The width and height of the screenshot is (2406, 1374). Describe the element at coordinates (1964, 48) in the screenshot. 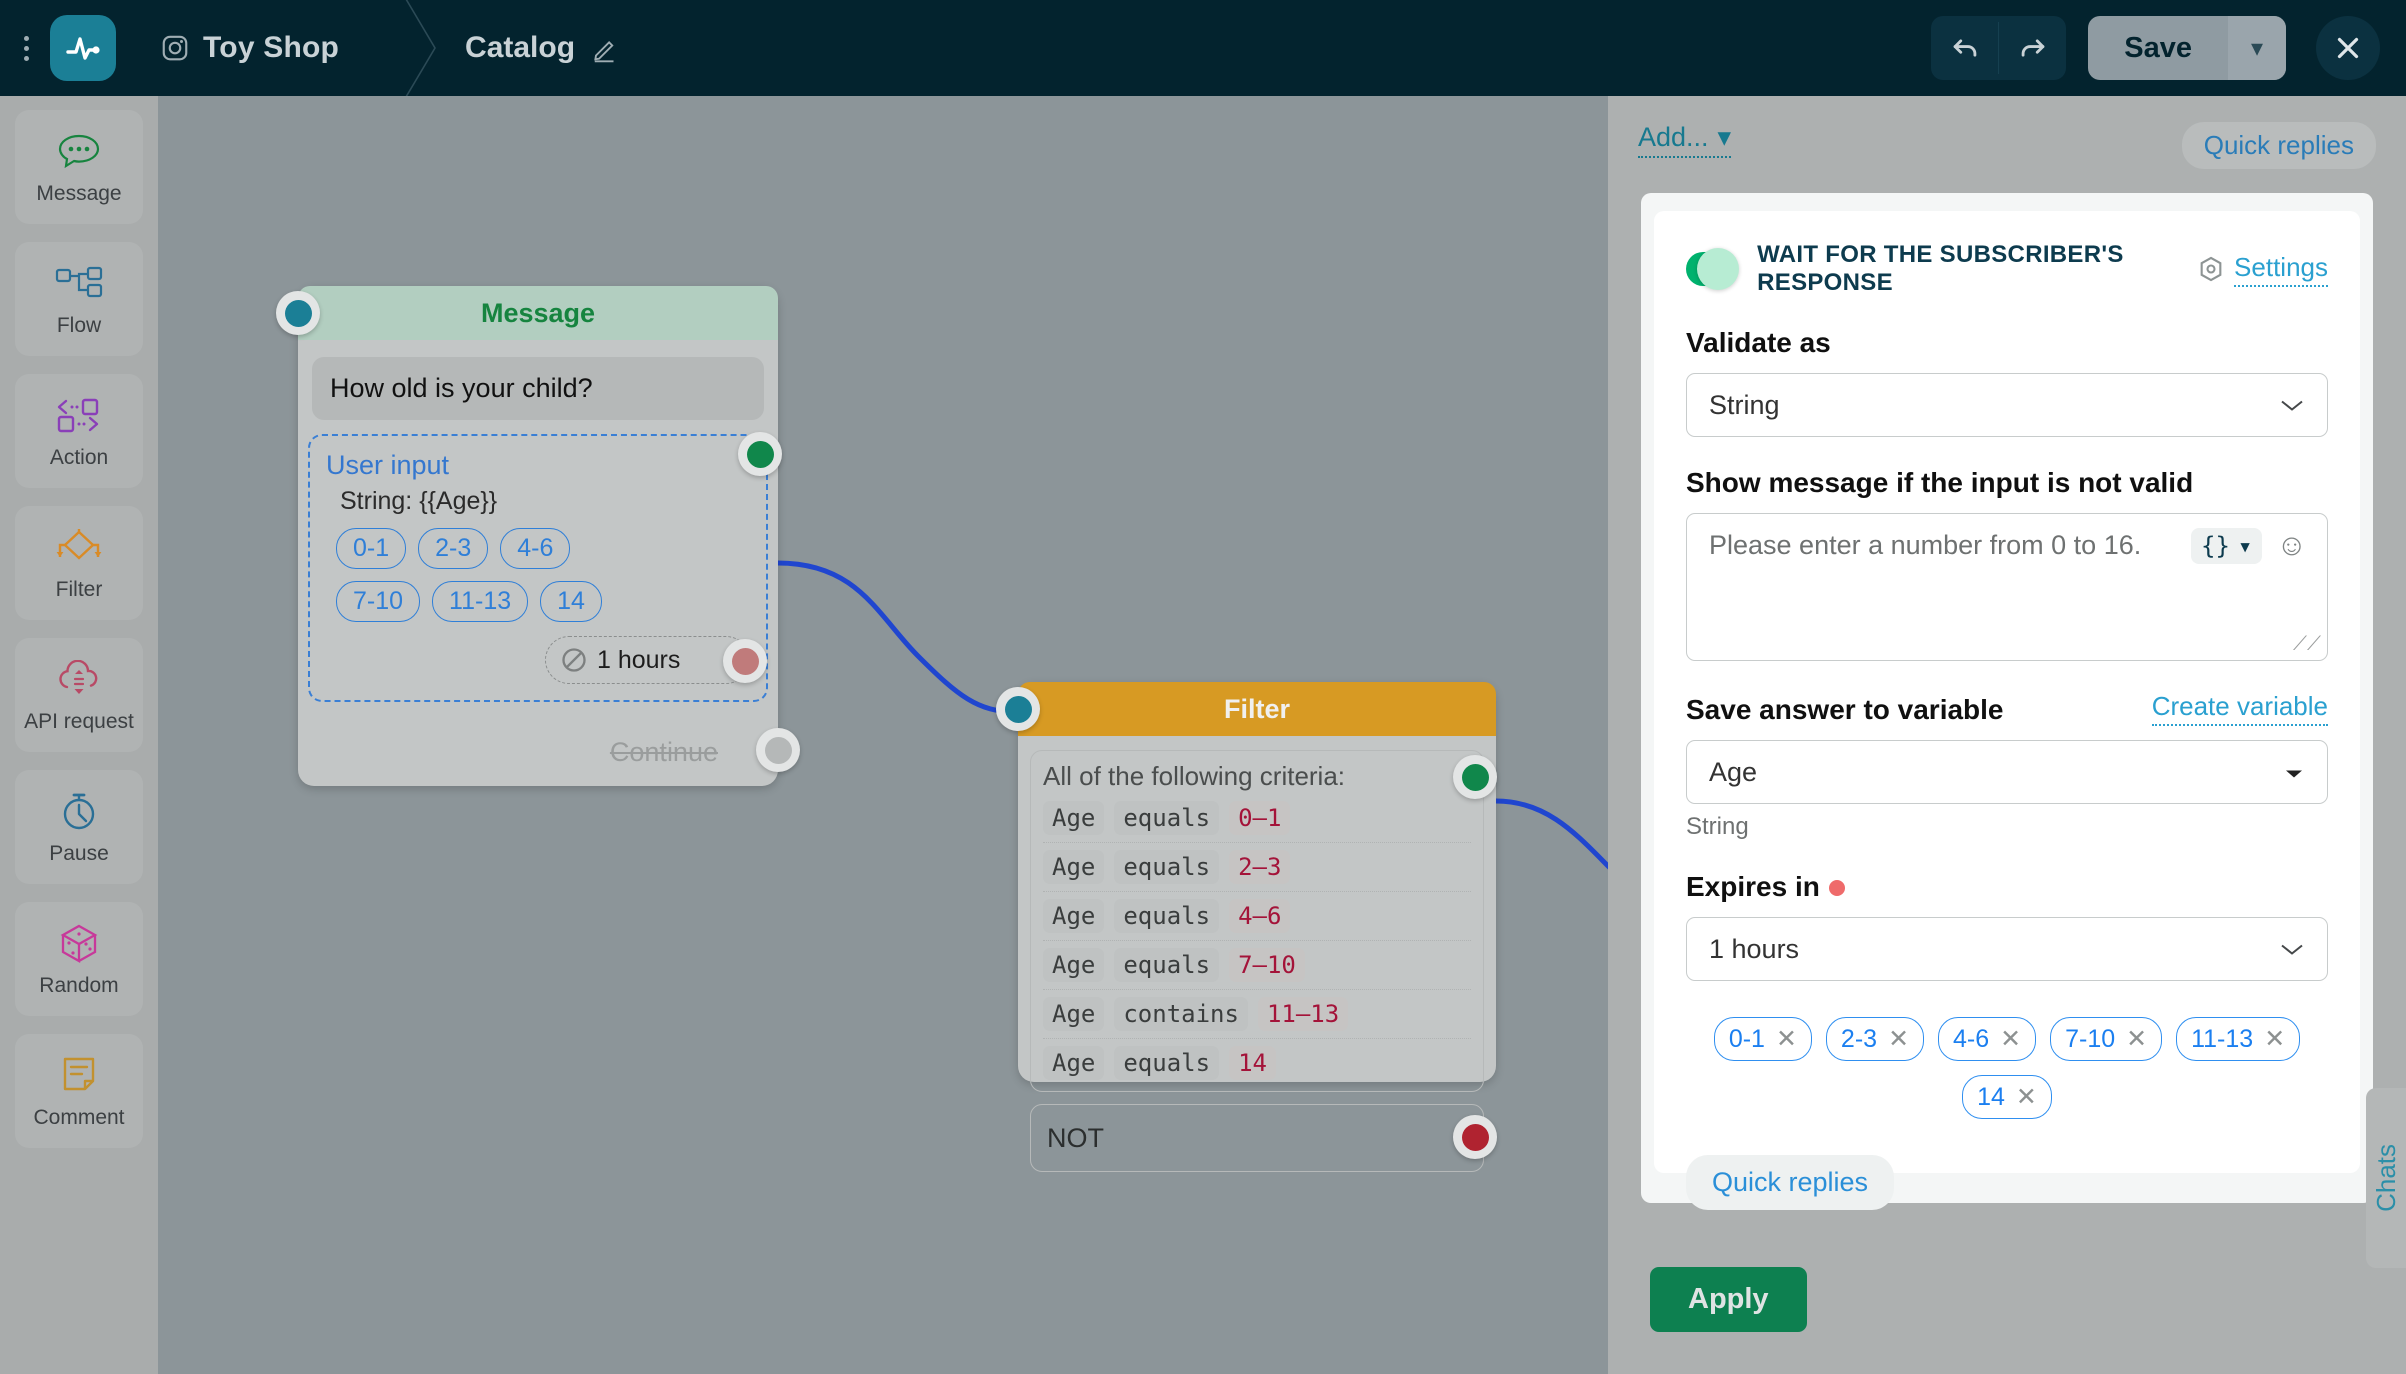

I see `undo-button` at that location.